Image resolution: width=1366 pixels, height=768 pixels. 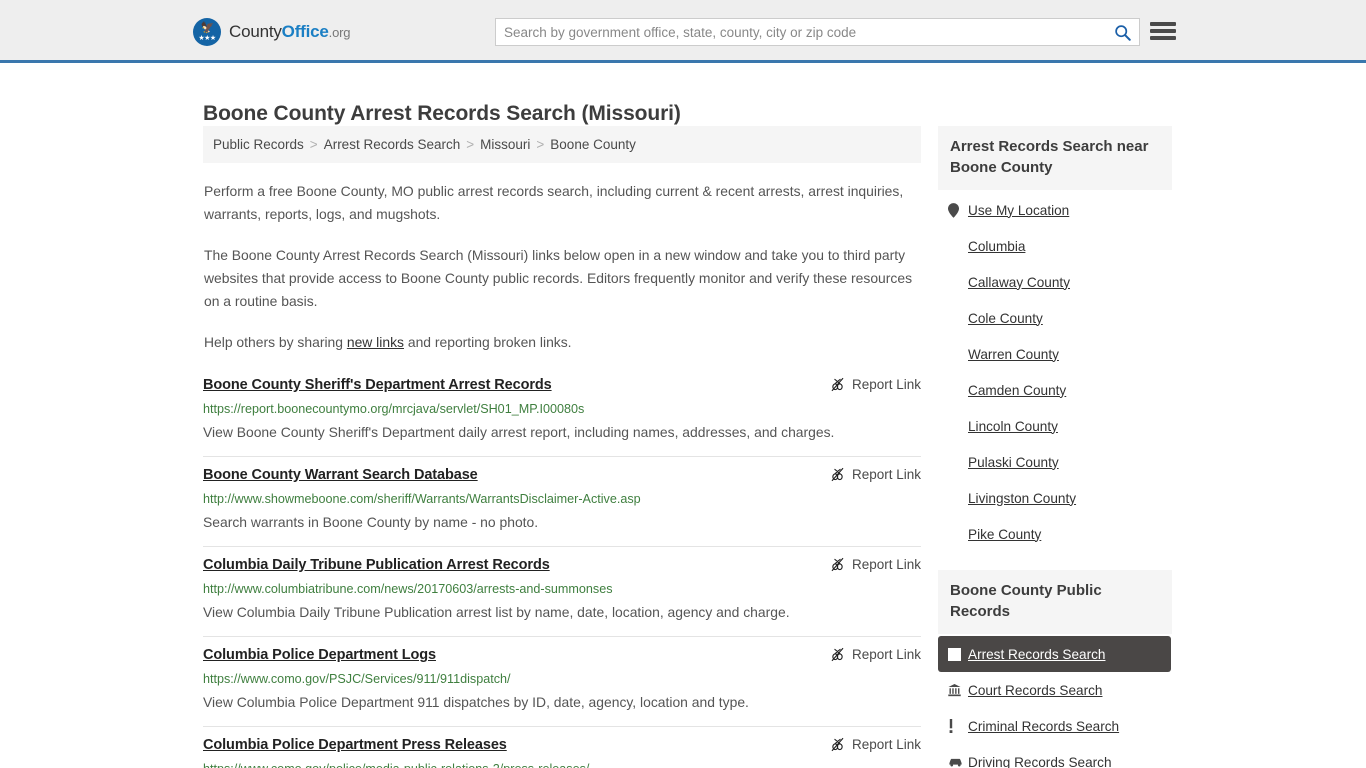 What do you see at coordinates (275, 342) in the screenshot?
I see `intro3-before: Help others by sharing` at bounding box center [275, 342].